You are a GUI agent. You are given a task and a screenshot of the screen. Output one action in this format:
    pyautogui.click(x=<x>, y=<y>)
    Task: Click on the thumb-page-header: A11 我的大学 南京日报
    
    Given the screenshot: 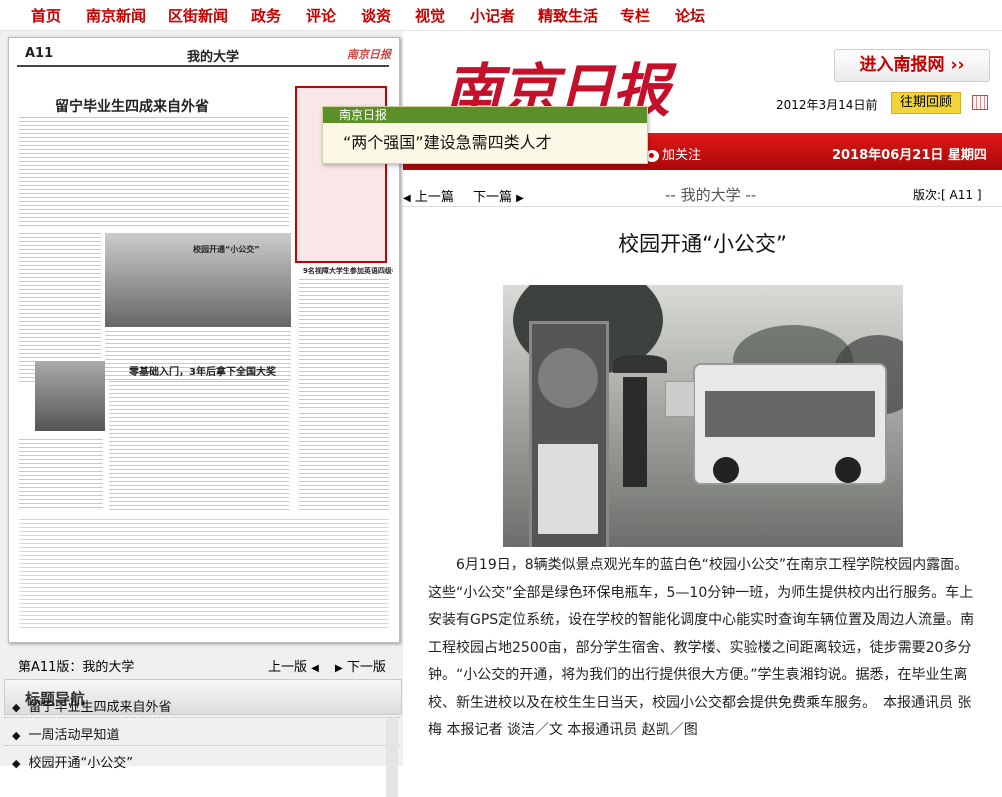 What is the action you would take?
    pyautogui.click(x=204, y=55)
    